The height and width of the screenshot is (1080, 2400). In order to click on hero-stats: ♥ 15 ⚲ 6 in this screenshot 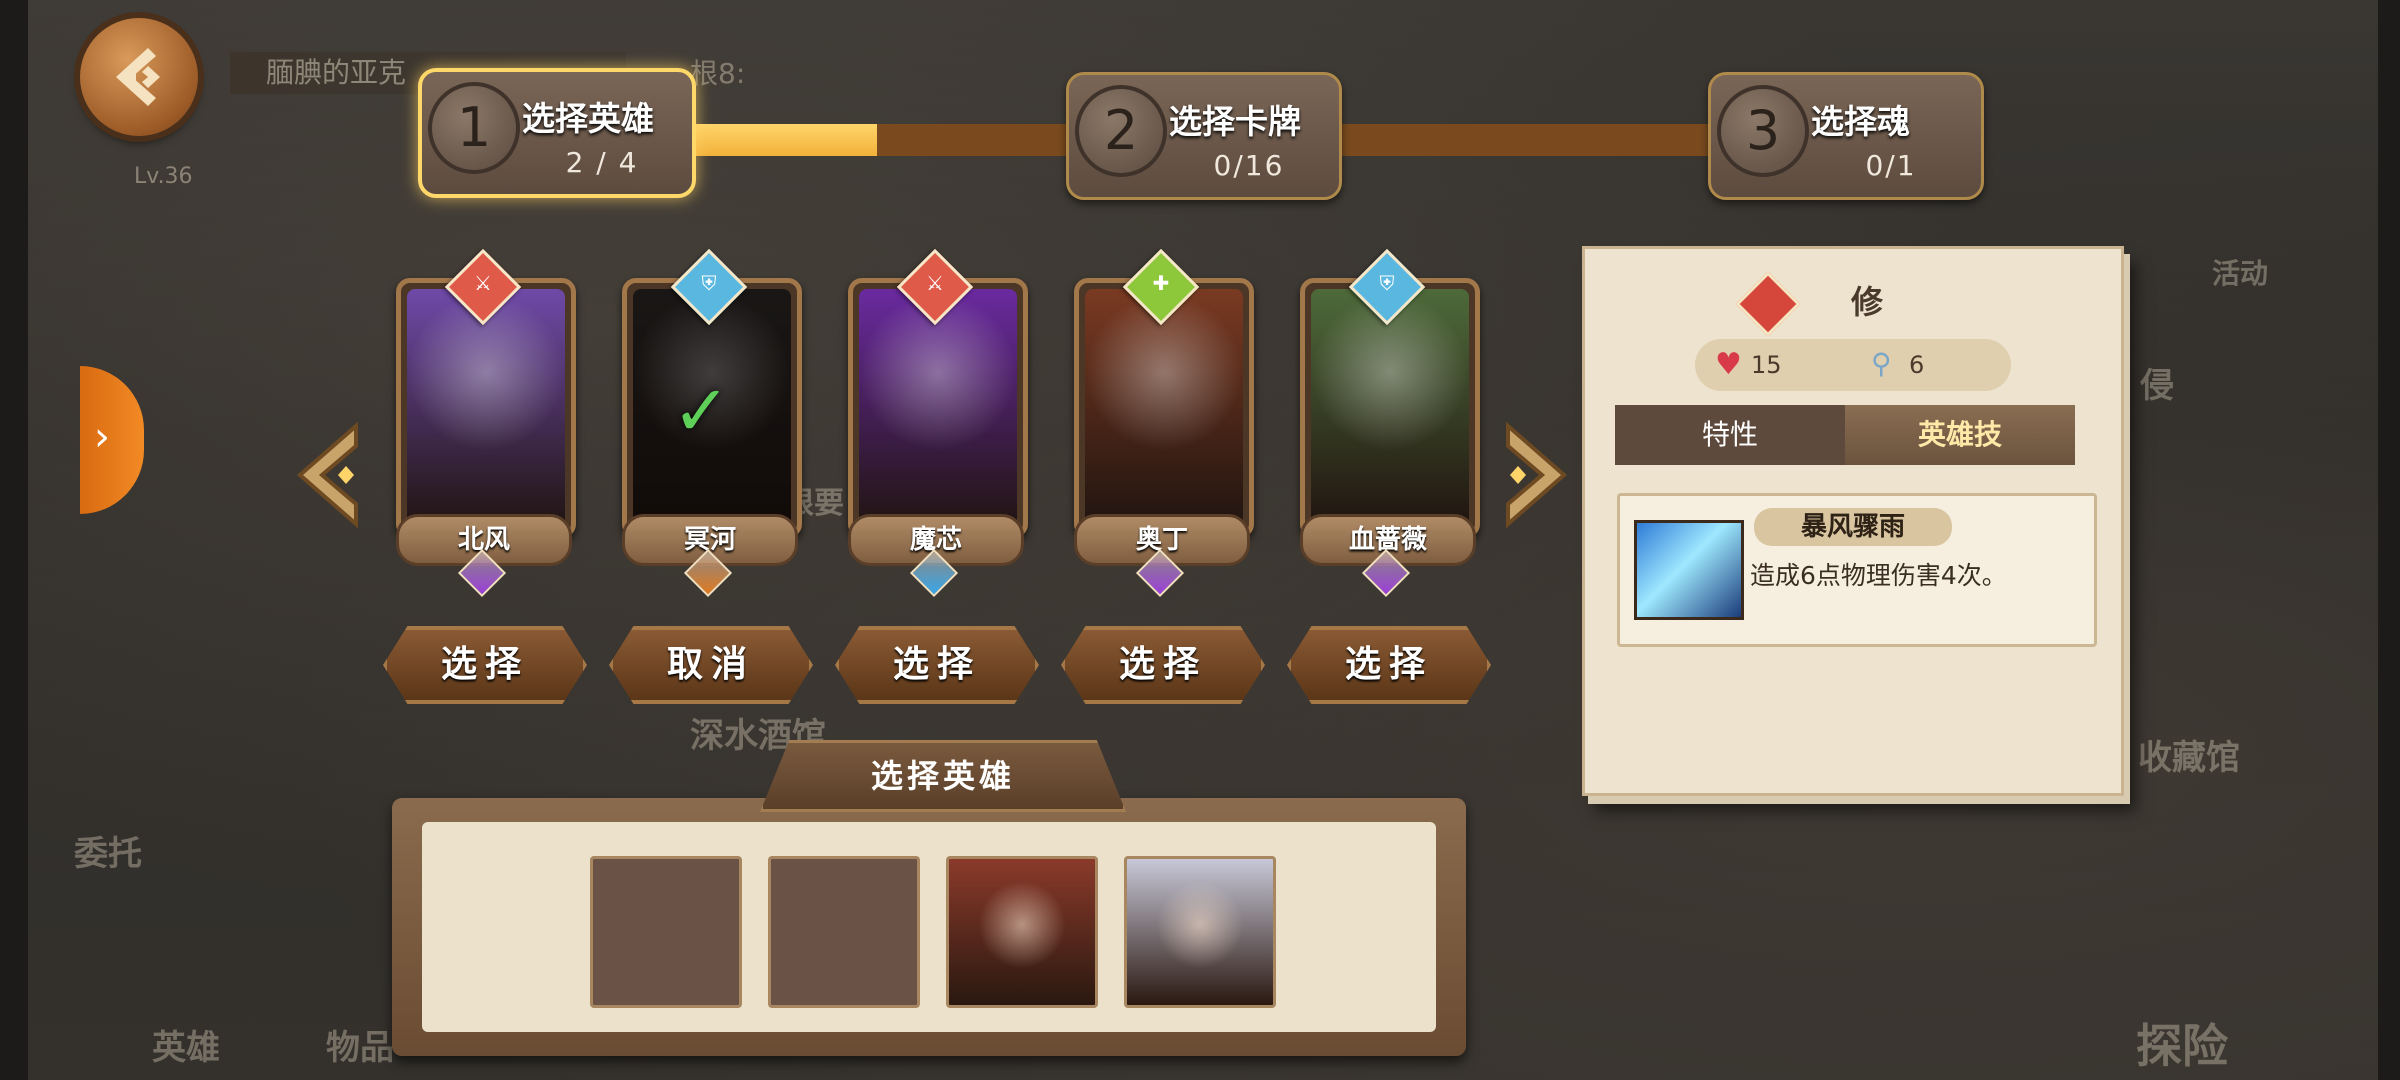, I will do `click(1853, 365)`.